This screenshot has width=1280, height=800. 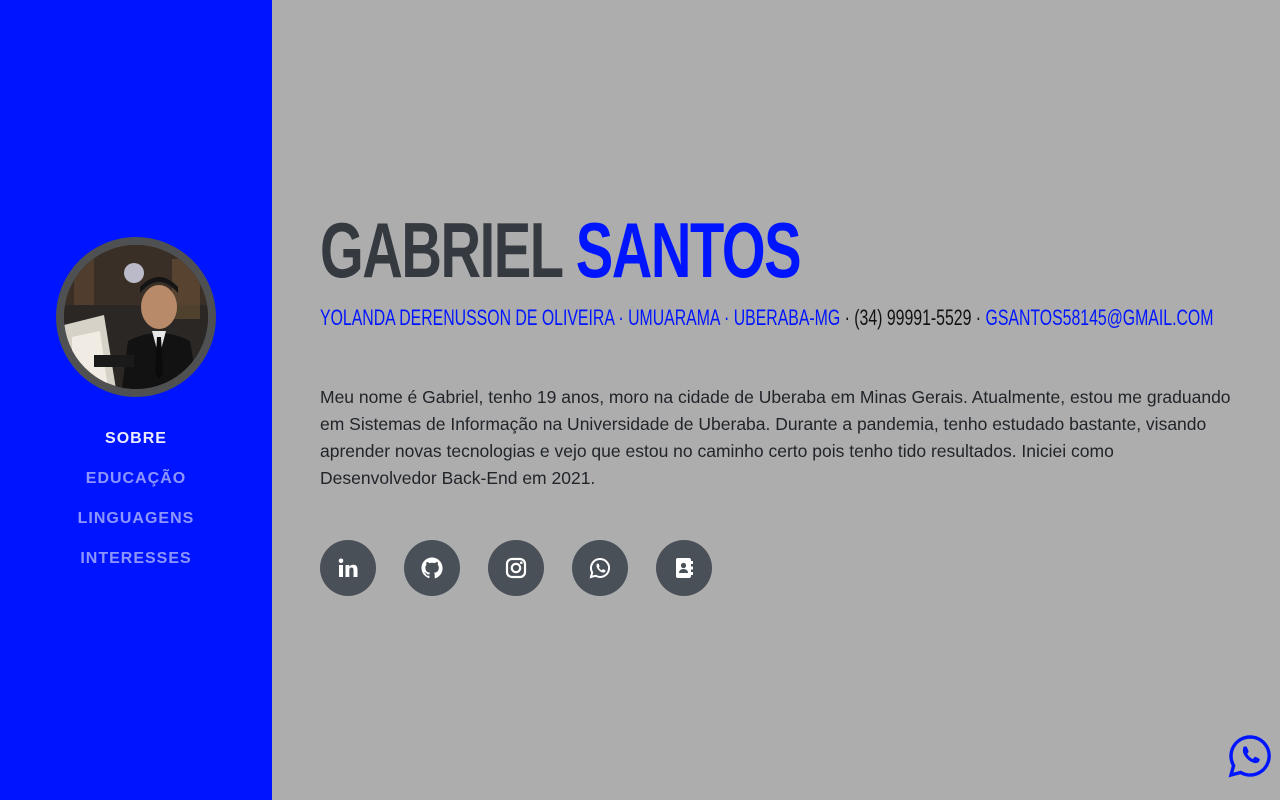 What do you see at coordinates (136, 439) in the screenshot?
I see `nav-item-sobre: SOBRE` at bounding box center [136, 439].